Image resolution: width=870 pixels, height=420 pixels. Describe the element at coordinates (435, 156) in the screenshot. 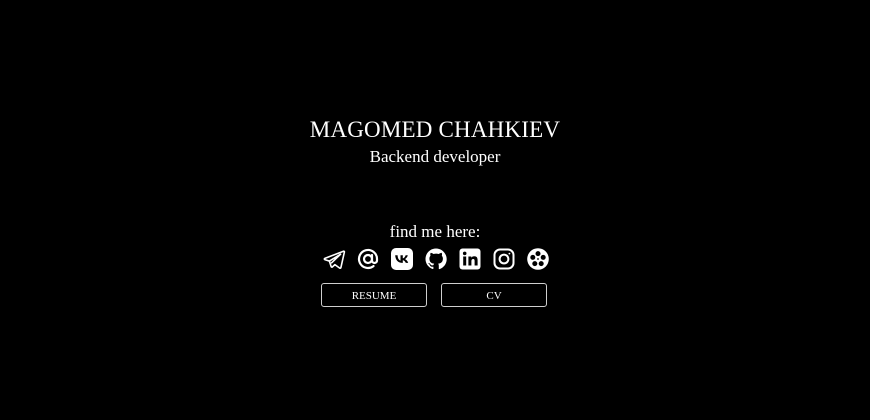

I see `profile-role: Backend developer` at that location.